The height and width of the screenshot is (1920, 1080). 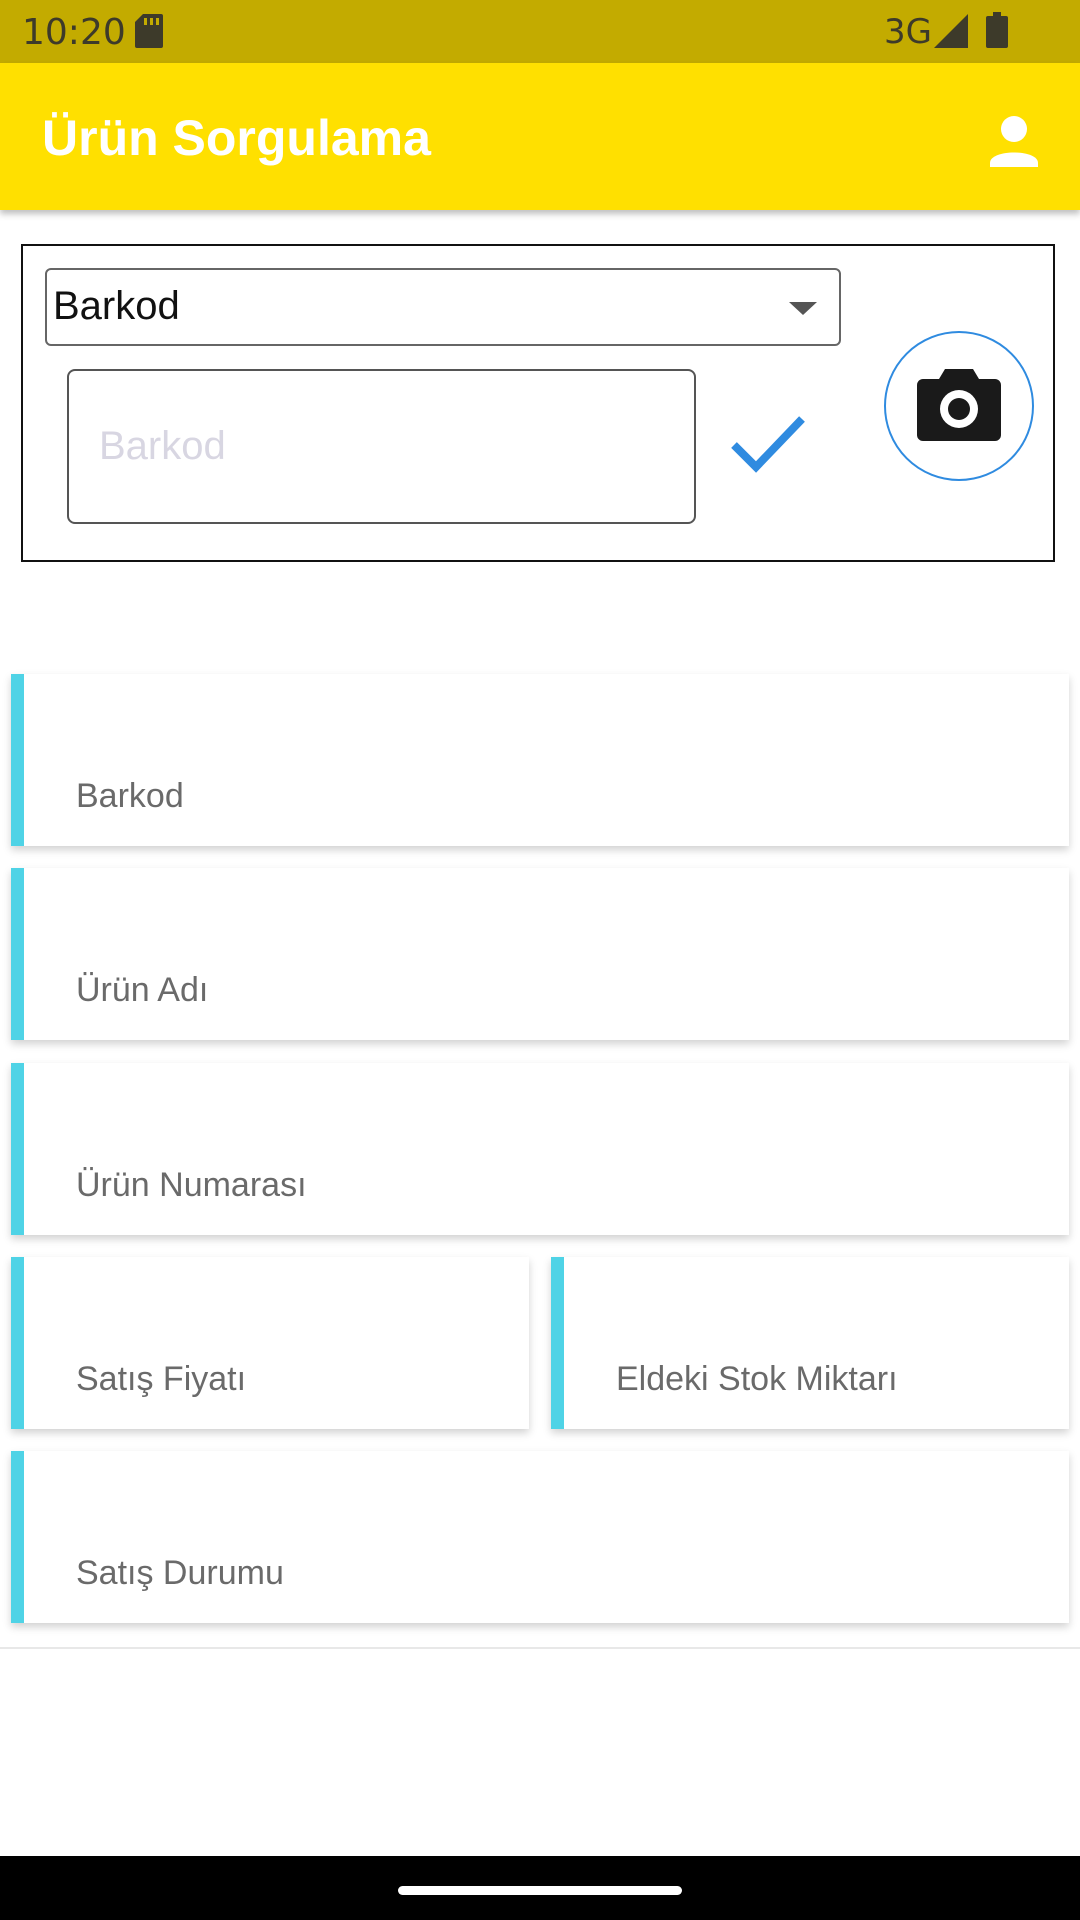 I want to click on field-label-satis-fiyati: Satış Fiyatı, so click(x=161, y=1379).